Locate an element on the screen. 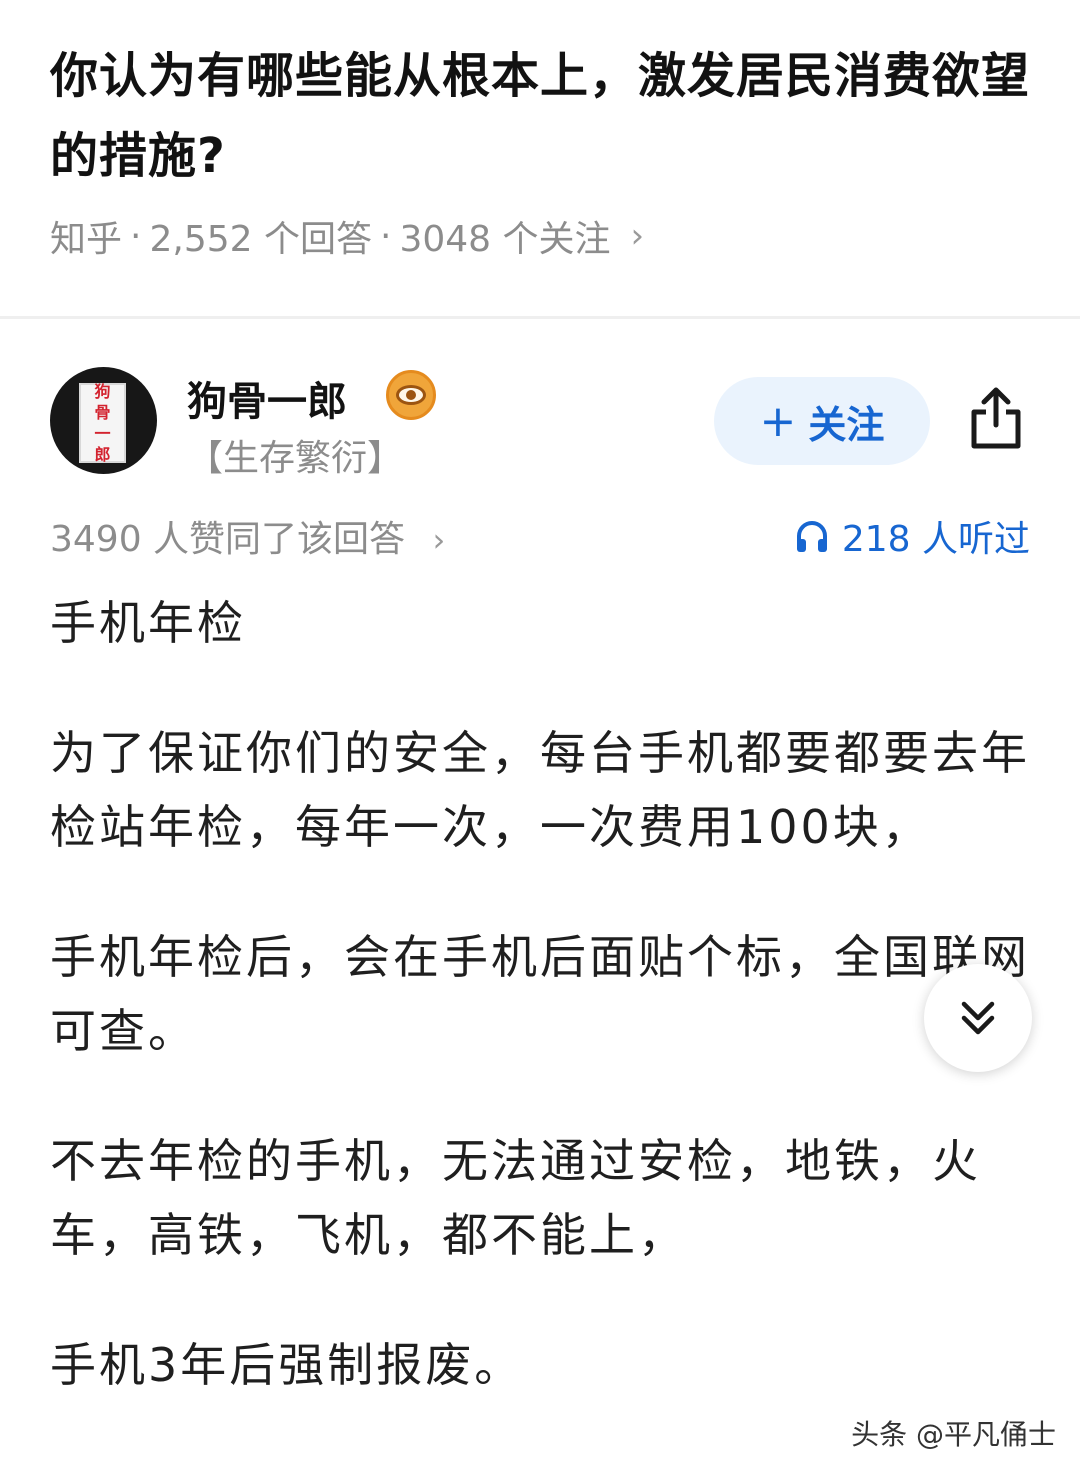 The image size is (1080, 1473). agree-count: 3490 人赞同了该回答 › is located at coordinates (247, 536).